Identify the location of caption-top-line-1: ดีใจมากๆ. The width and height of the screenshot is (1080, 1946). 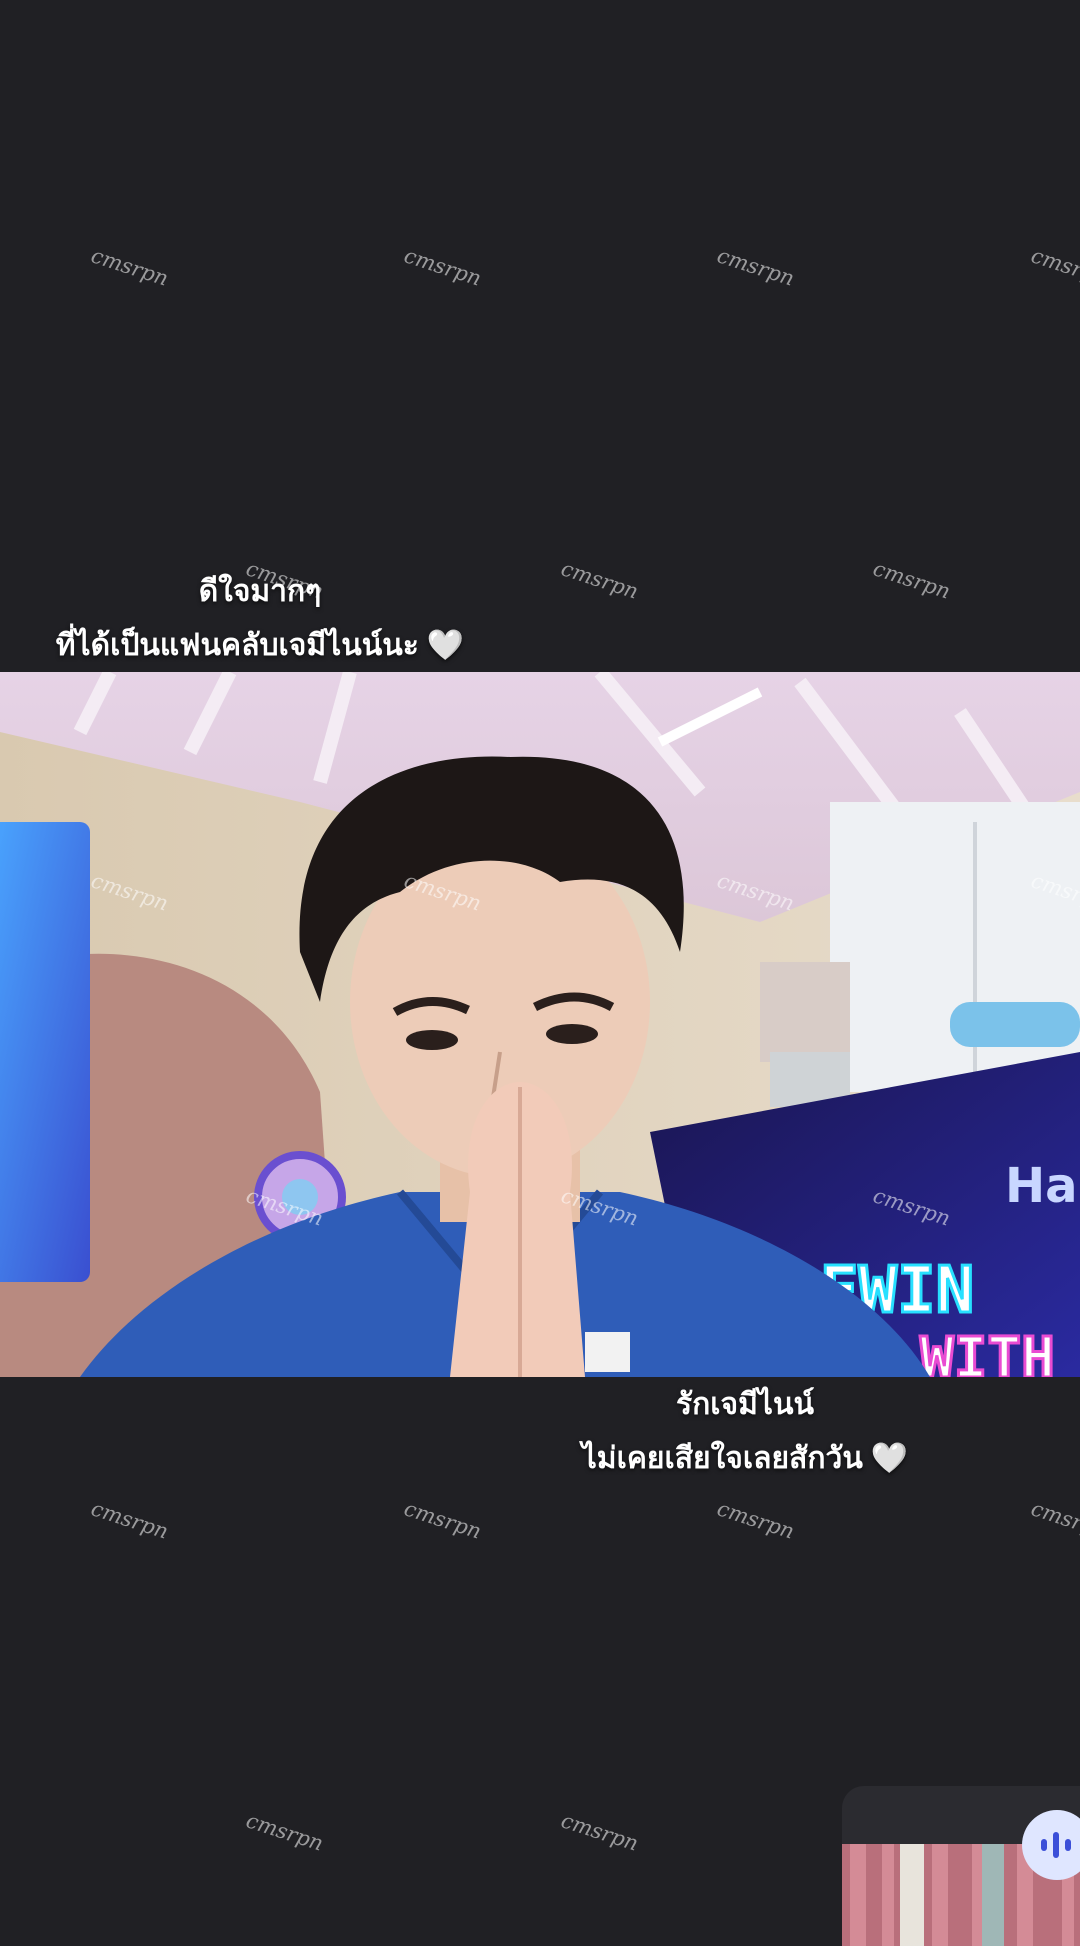
(260, 591).